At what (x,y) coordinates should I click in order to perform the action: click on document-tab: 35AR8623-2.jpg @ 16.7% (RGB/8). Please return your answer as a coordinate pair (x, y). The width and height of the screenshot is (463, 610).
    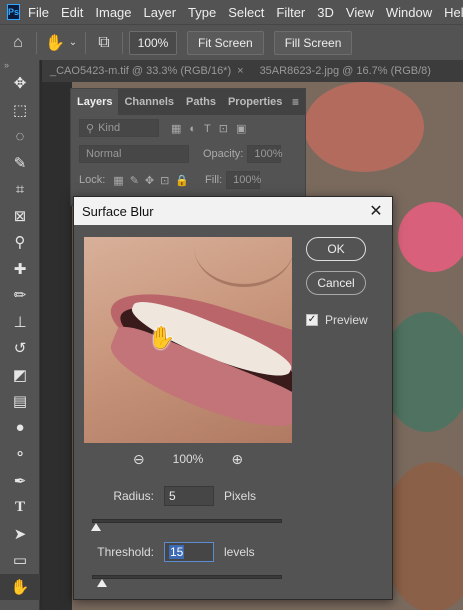
    Looking at the image, I should click on (345, 71).